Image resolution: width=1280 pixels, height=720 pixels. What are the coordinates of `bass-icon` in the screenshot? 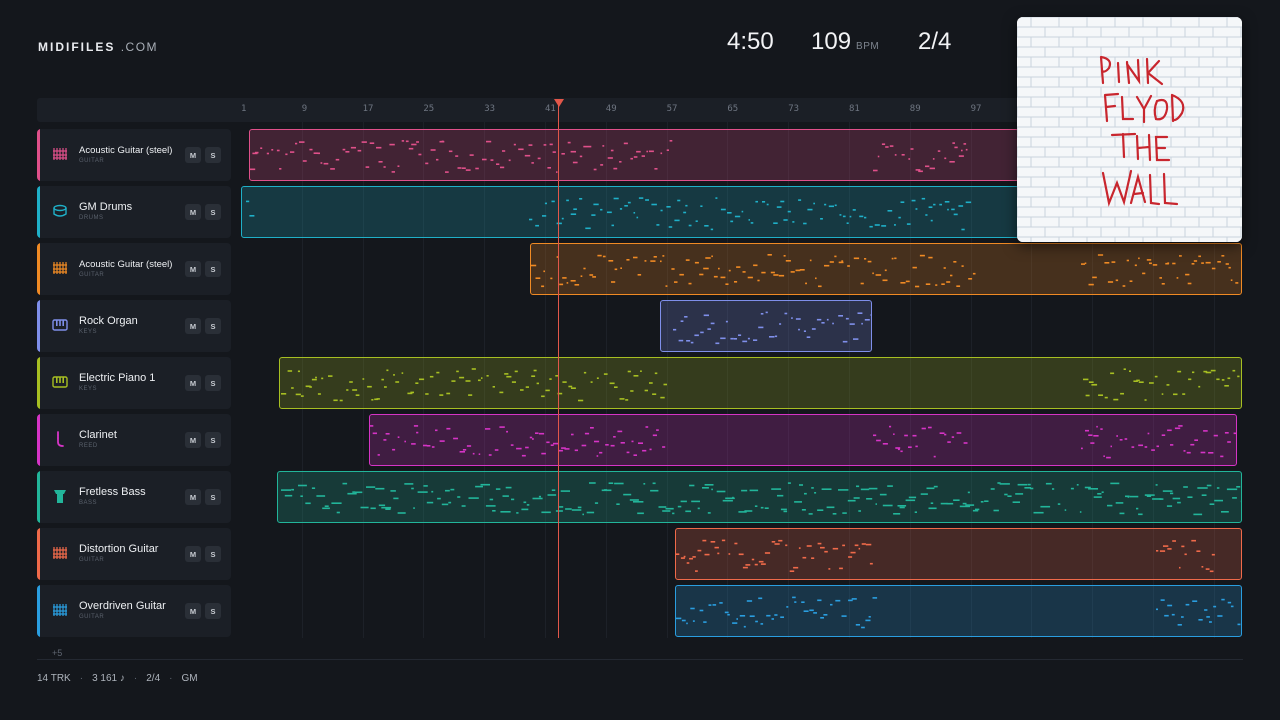 It's located at (60, 496).